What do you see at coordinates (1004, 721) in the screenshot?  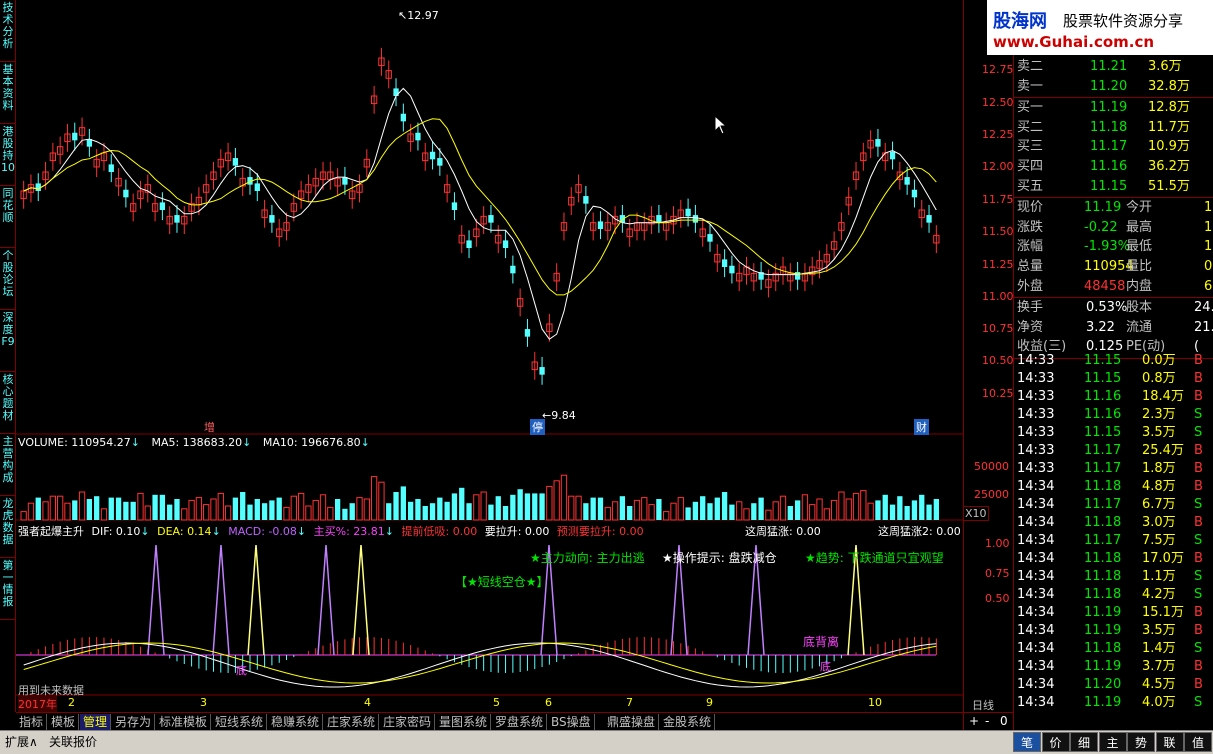 I see `zoom-reset-button: 0` at bounding box center [1004, 721].